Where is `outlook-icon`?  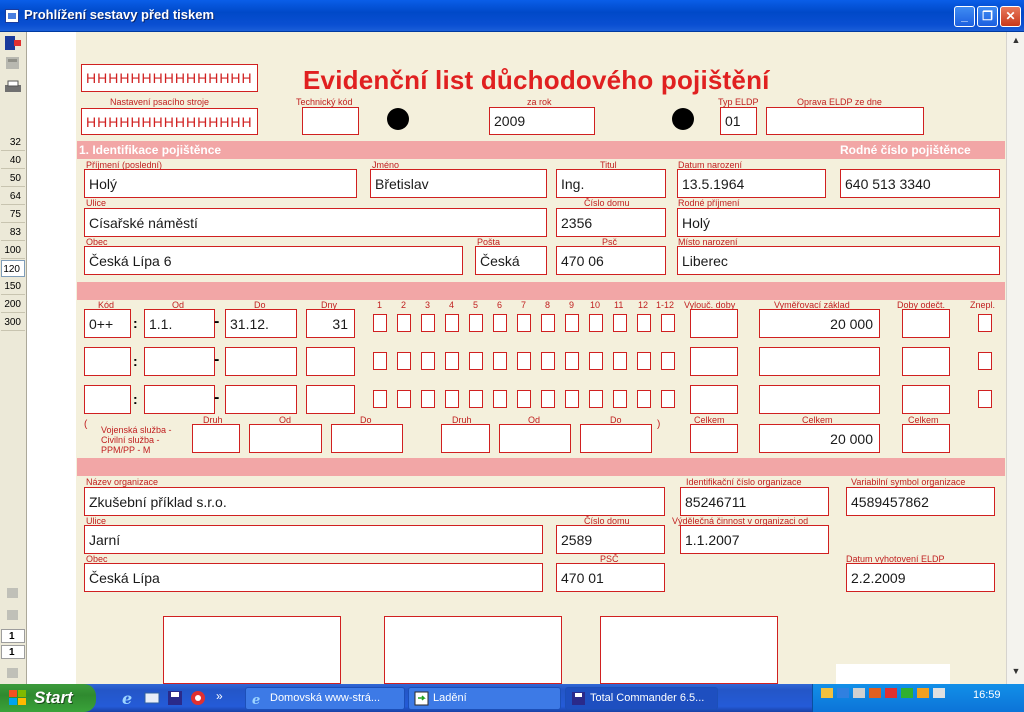
outlook-icon is located at coordinates (152, 698).